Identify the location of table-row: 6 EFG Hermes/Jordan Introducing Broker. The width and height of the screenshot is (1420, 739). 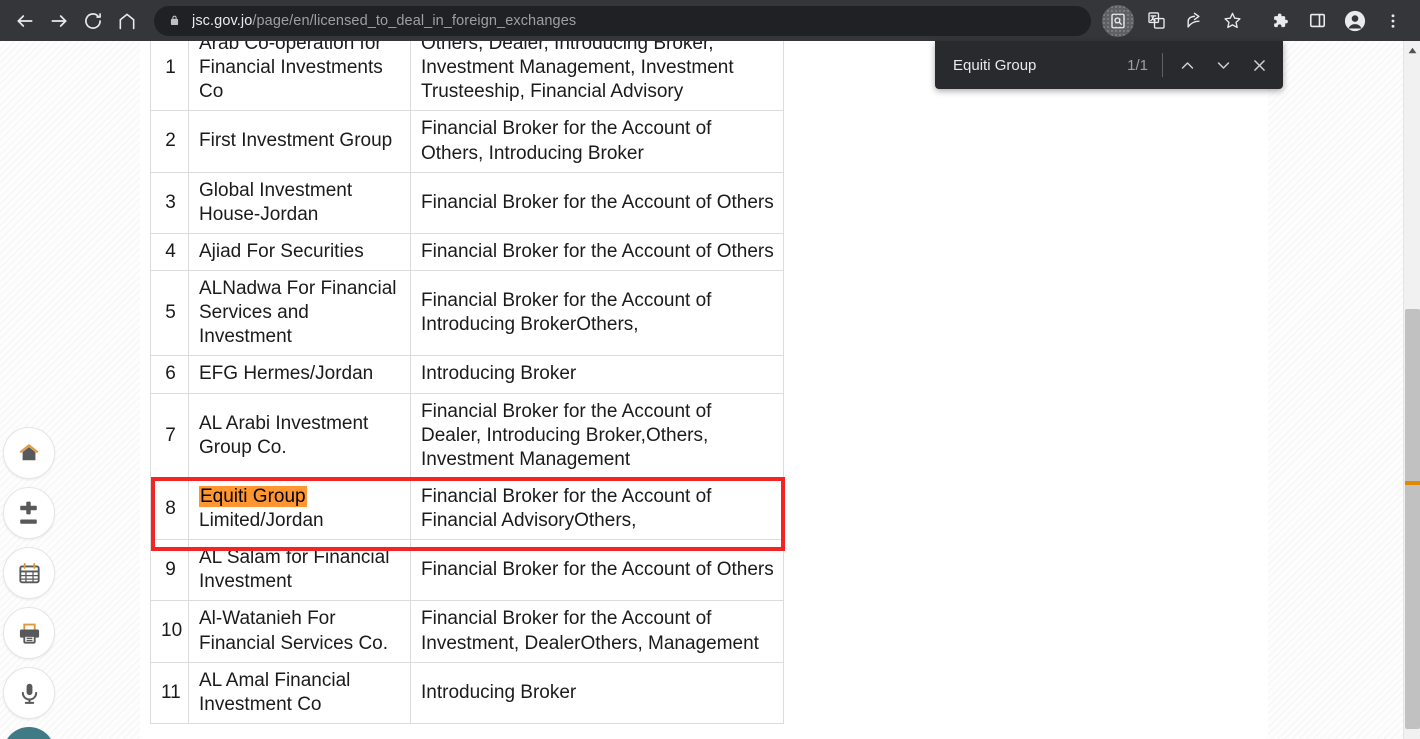
(467, 374).